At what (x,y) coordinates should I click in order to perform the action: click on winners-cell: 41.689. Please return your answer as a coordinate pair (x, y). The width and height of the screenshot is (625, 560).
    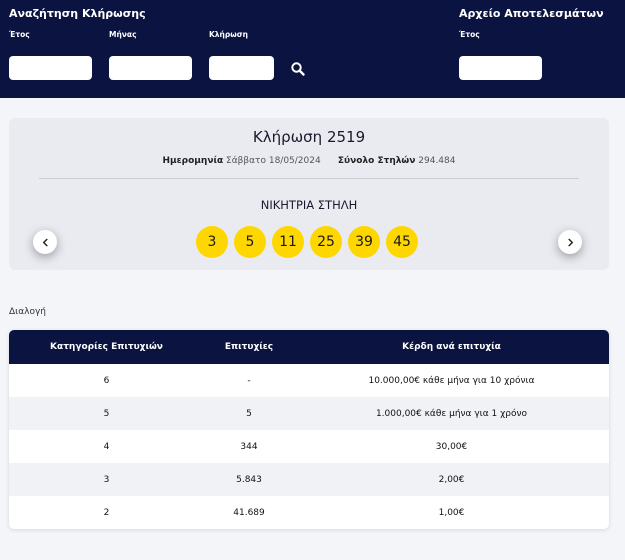
    Looking at the image, I should click on (249, 512).